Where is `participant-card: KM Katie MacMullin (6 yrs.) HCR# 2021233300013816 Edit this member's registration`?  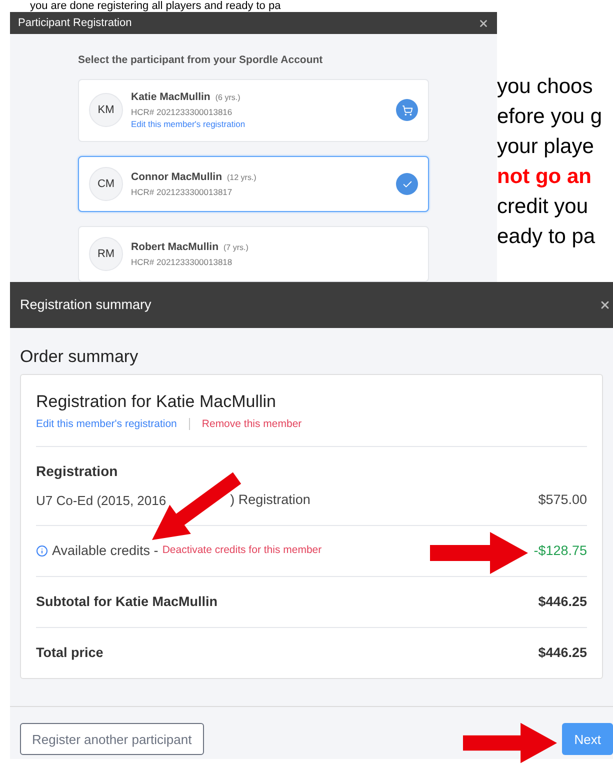
participant-card: KM Katie MacMullin (6 yrs.) HCR# 2021233300013816 Edit this member's registration is located at coordinates (253, 110).